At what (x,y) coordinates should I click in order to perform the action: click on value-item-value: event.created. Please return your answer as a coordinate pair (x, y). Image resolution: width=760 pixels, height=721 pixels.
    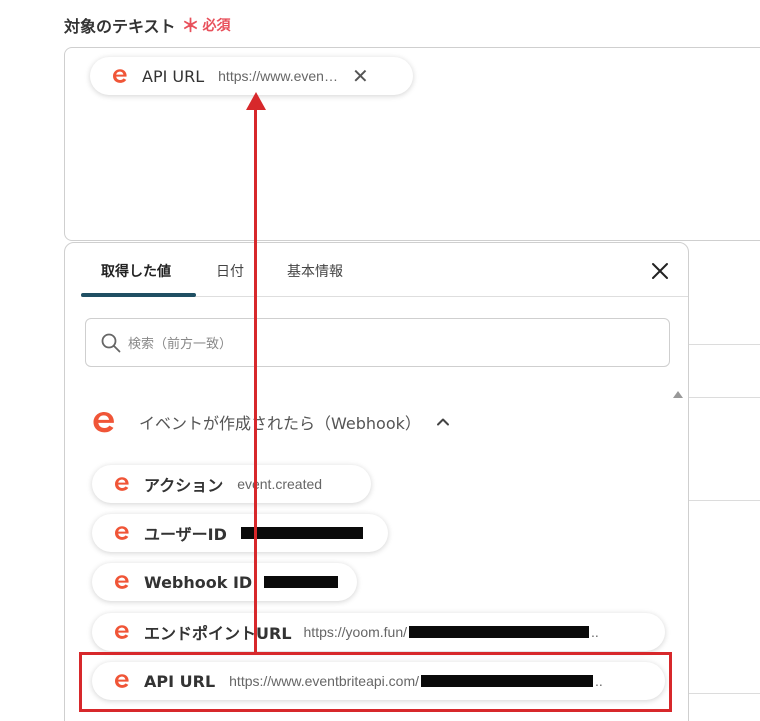
    Looking at the image, I should click on (280, 484).